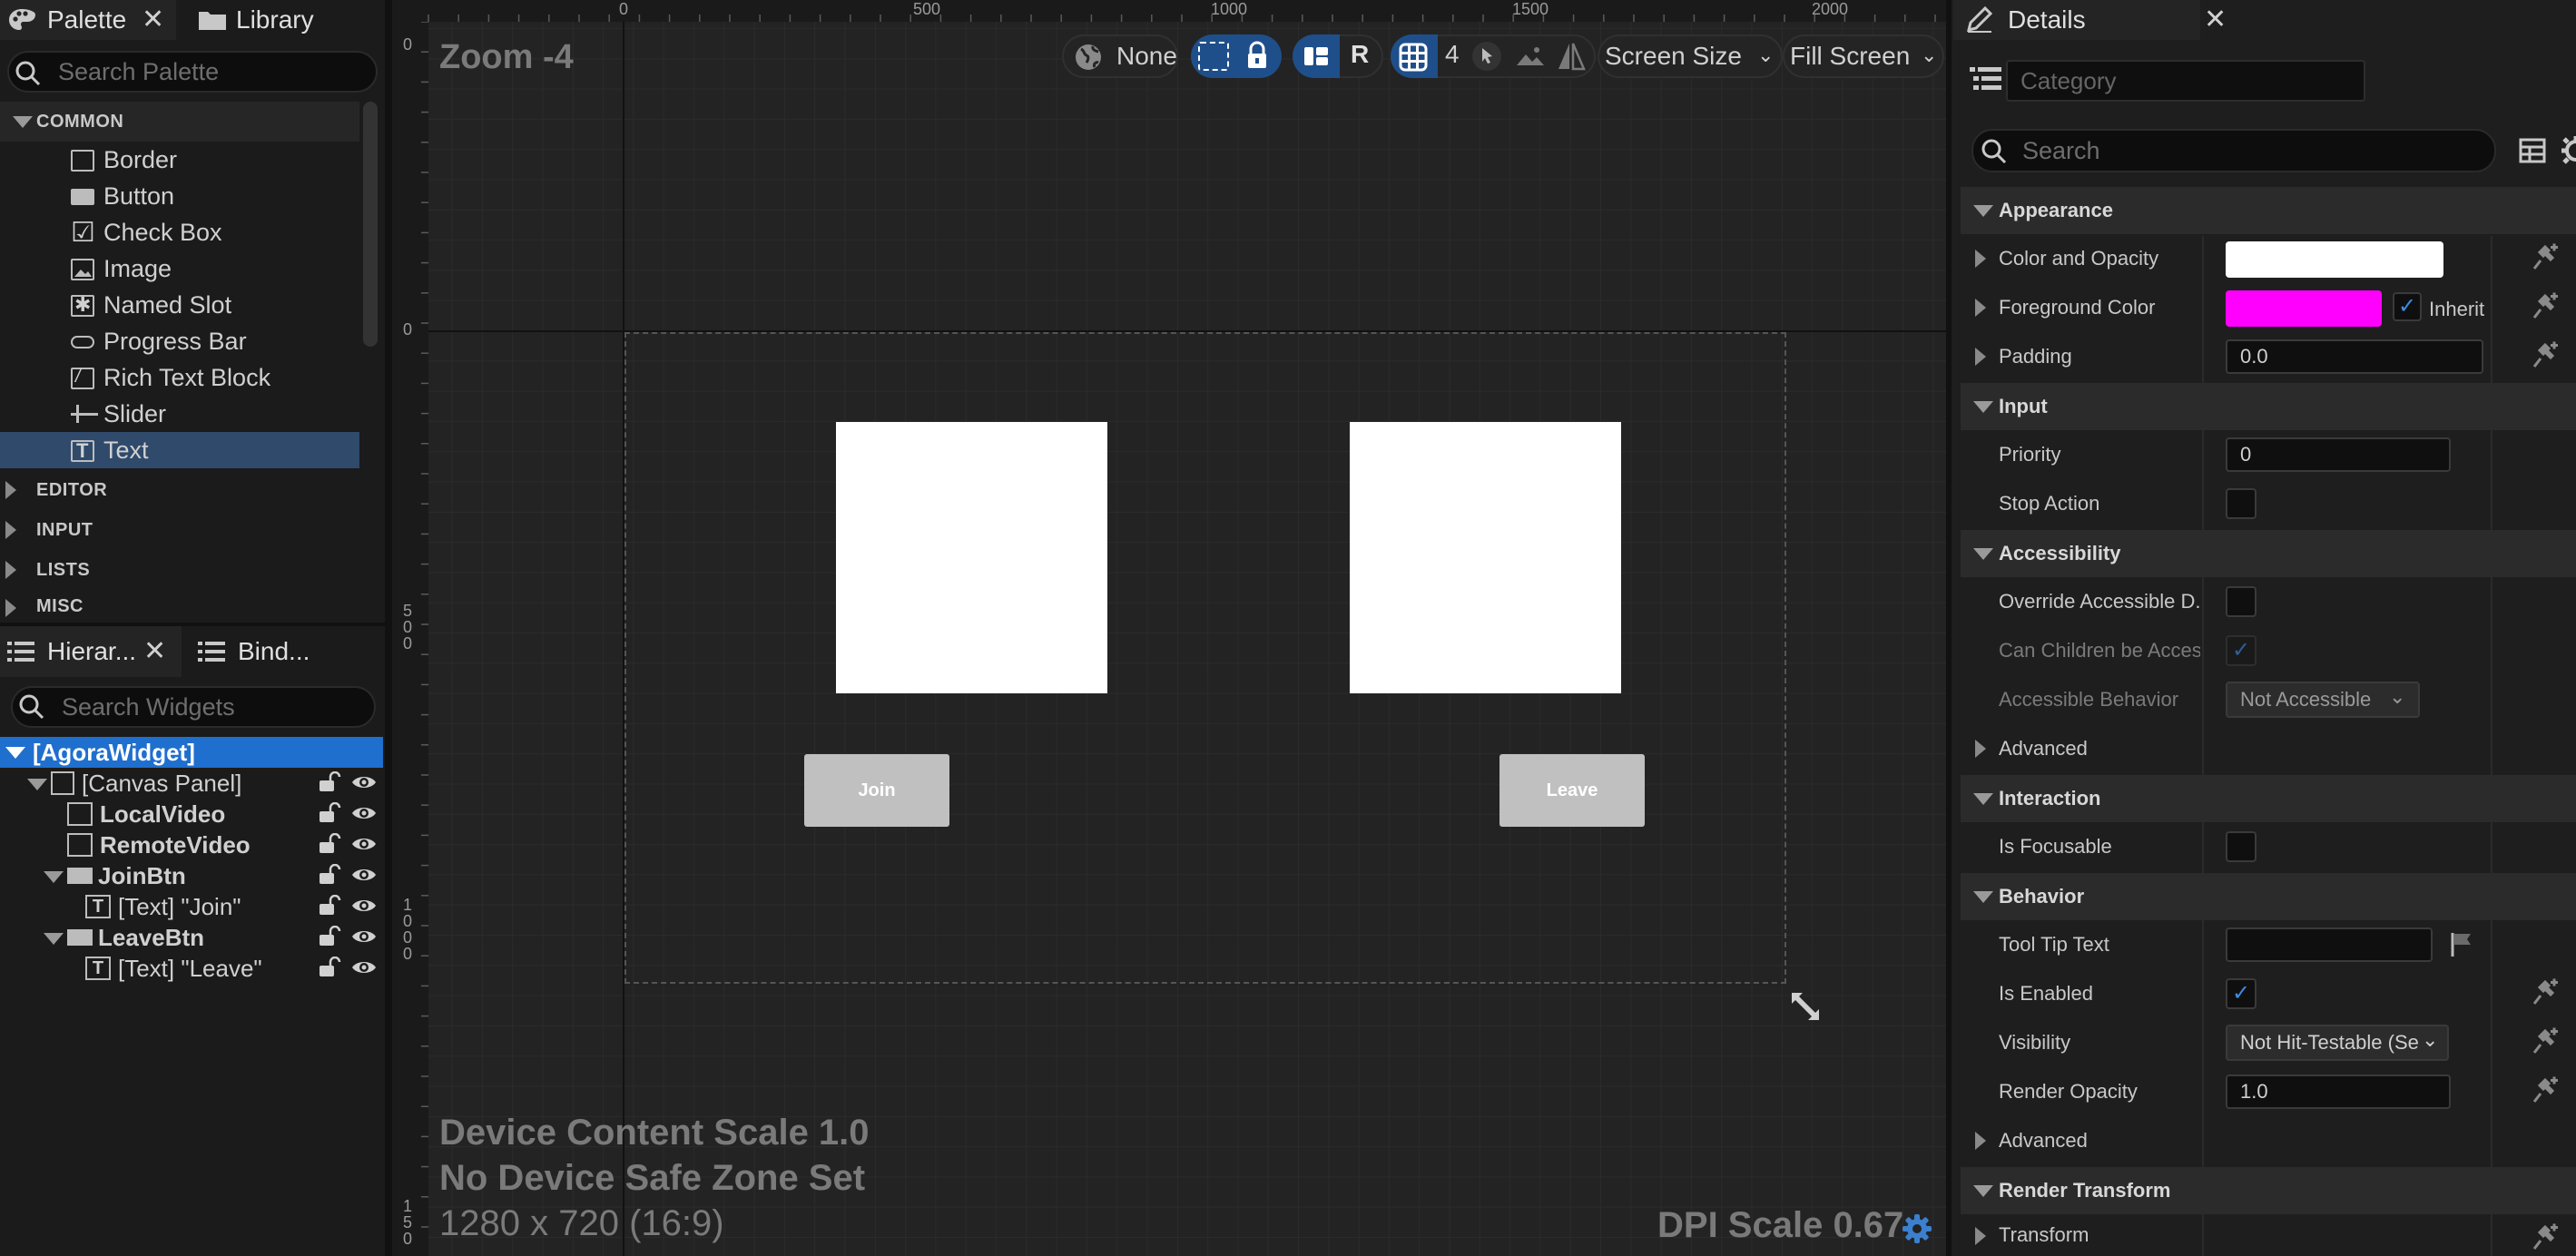 The height and width of the screenshot is (1256, 2576). I want to click on tree-item-leave-text: T [Text] "Leave", so click(173, 968).